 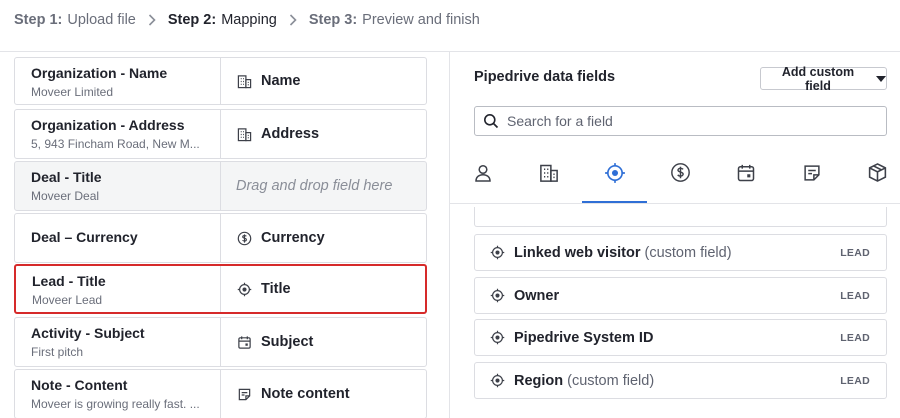 I want to click on box-icon, so click(x=877, y=175).